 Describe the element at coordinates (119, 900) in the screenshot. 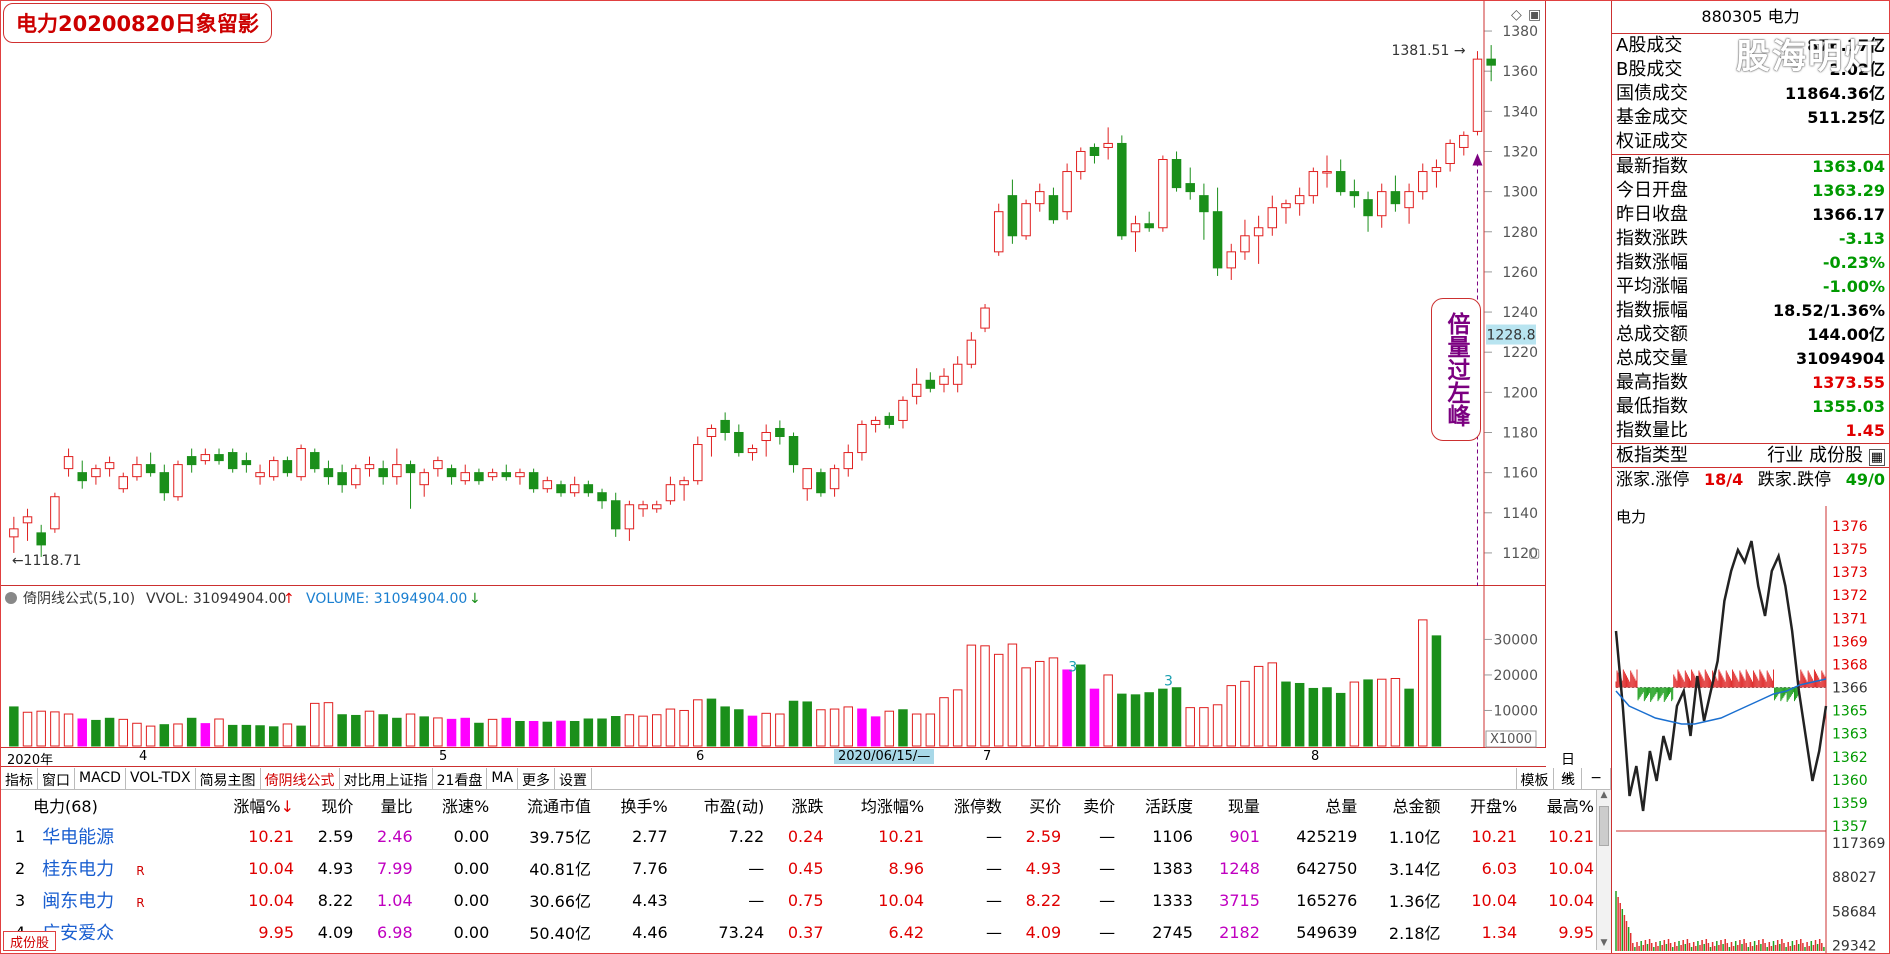

I see `stock-name: 闽东电力 R` at that location.